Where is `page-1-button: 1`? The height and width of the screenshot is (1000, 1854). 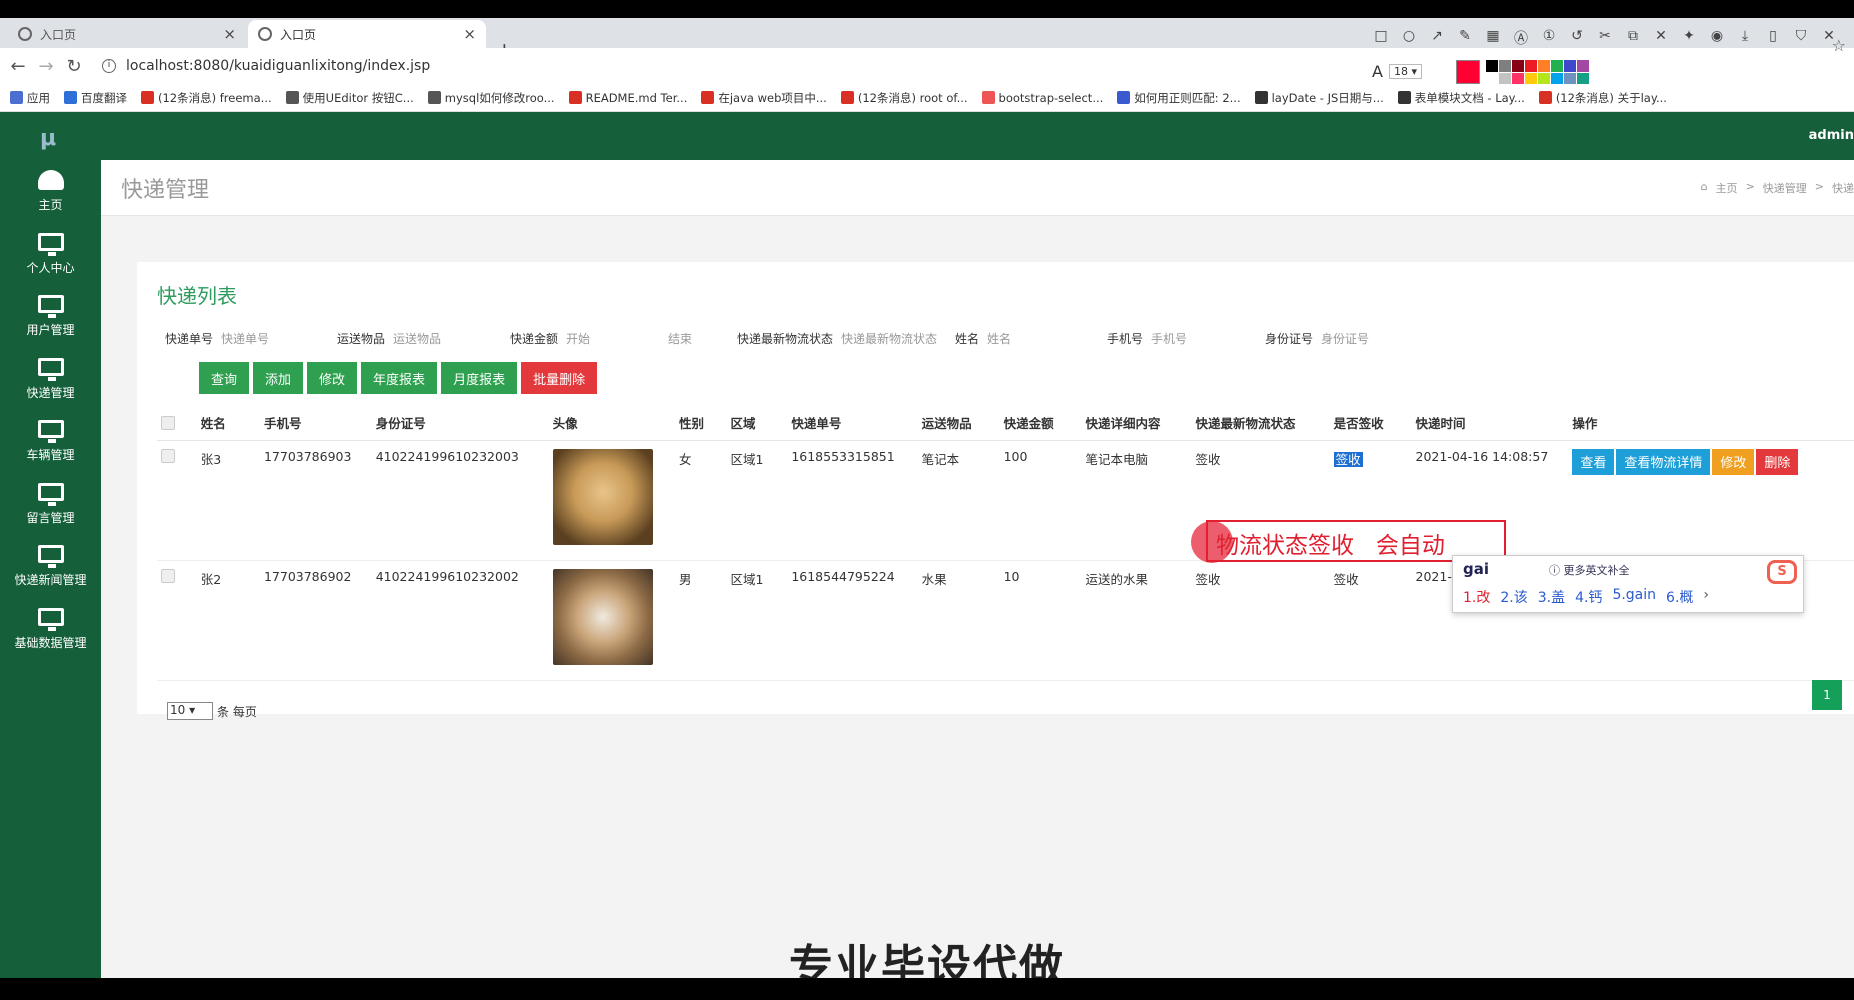
page-1-button: 1 is located at coordinates (1827, 695).